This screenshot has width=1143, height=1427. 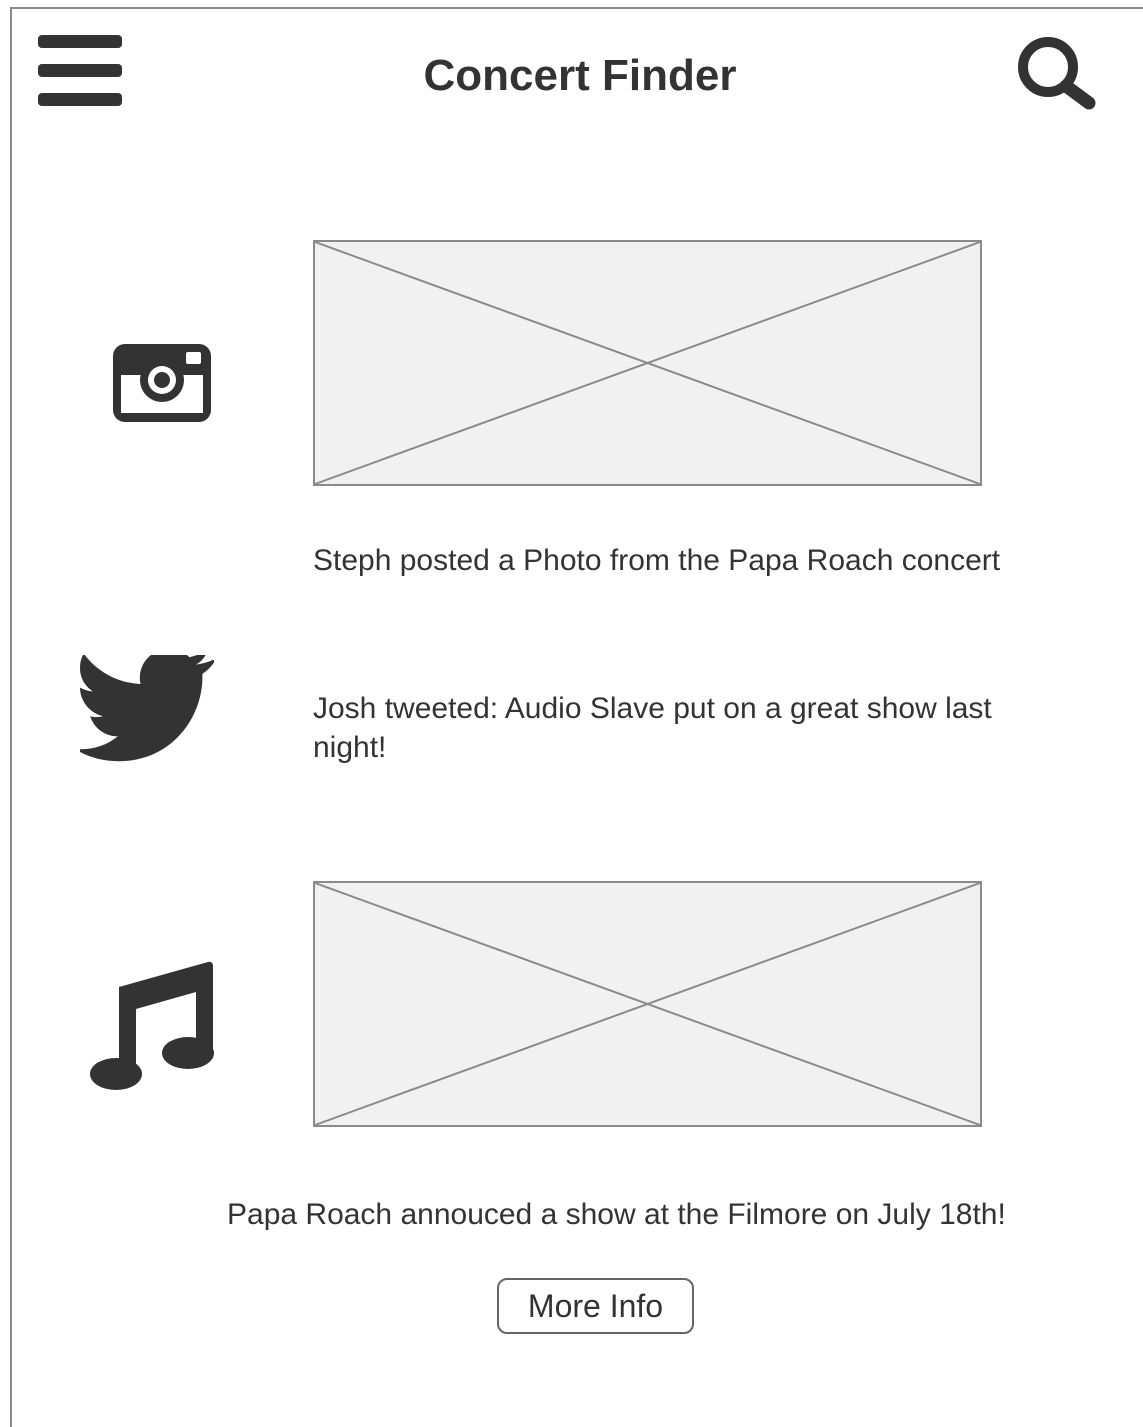 I want to click on search-icon, so click(x=1055, y=72).